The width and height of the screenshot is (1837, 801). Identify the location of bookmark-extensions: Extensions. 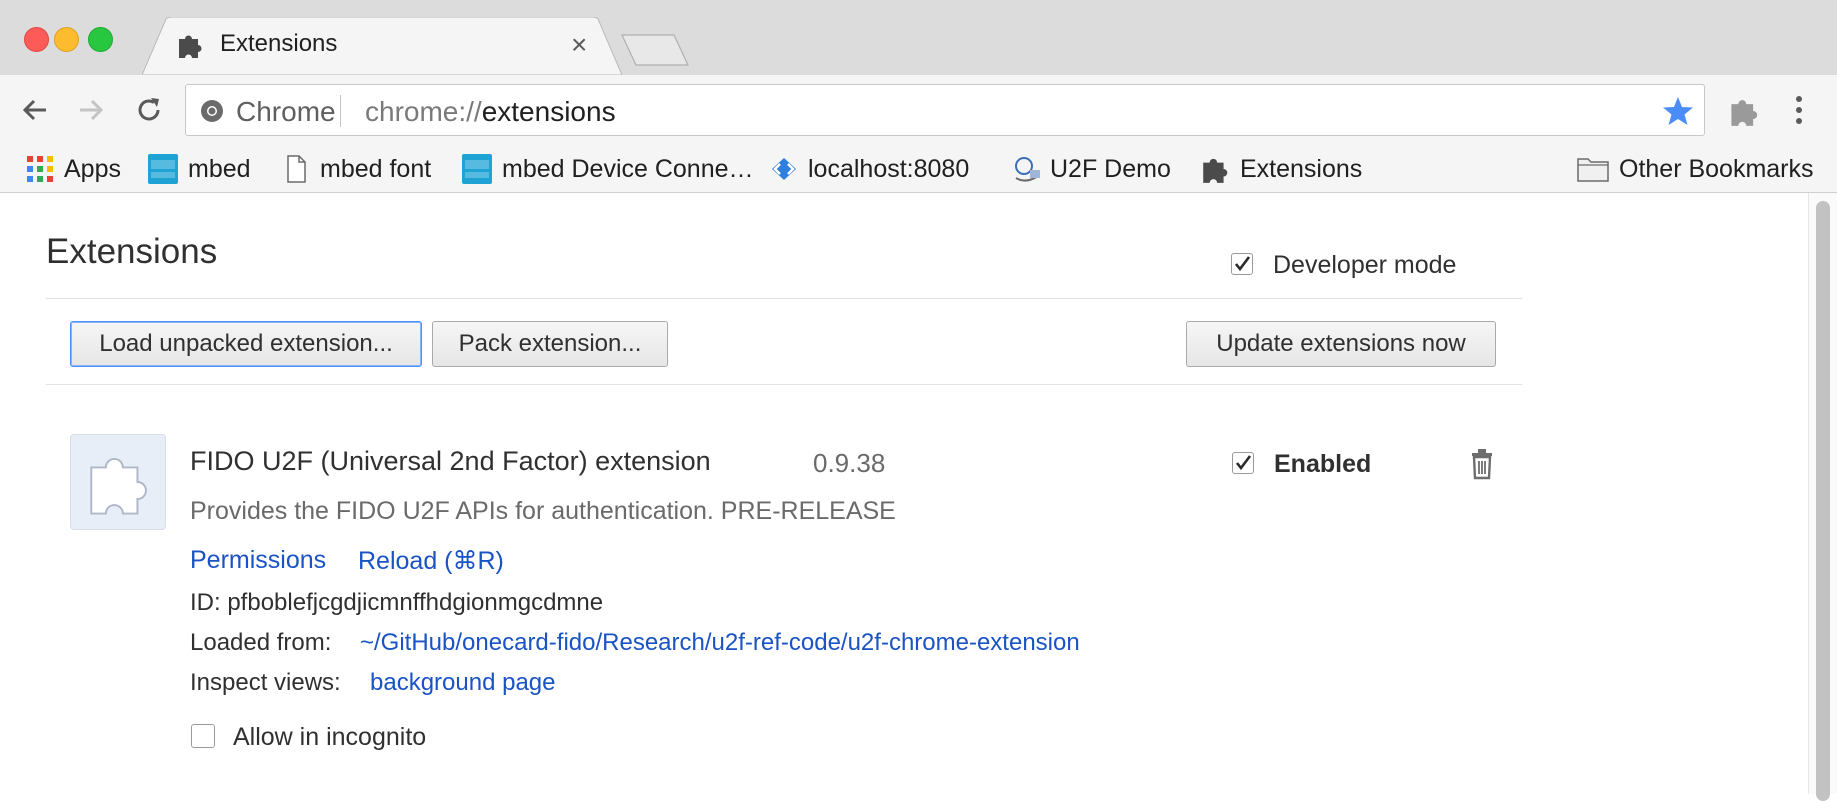
(1281, 169).